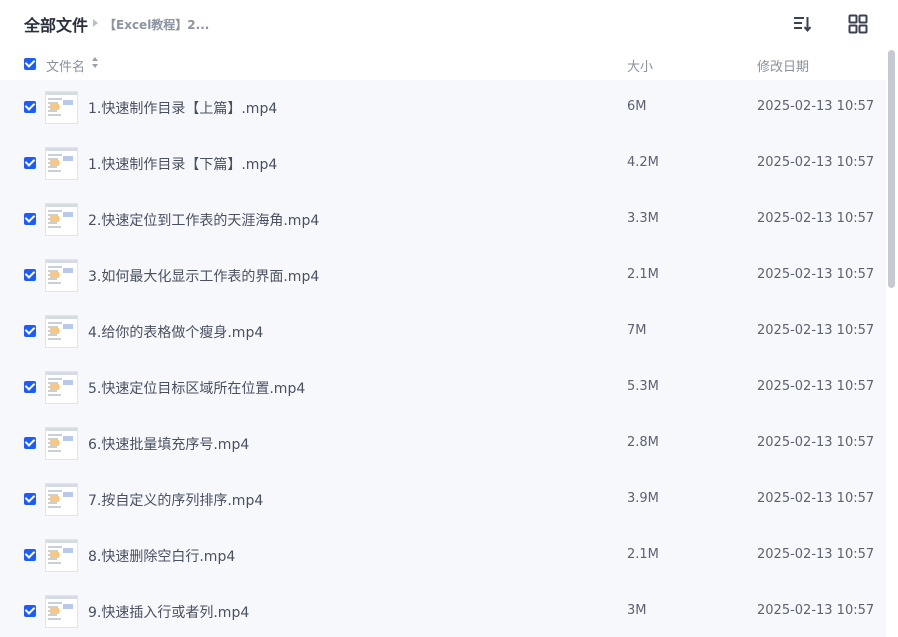  Describe the element at coordinates (175, 500) in the screenshot. I see `file-name: 7.按自定义的序列排序.mp4` at that location.